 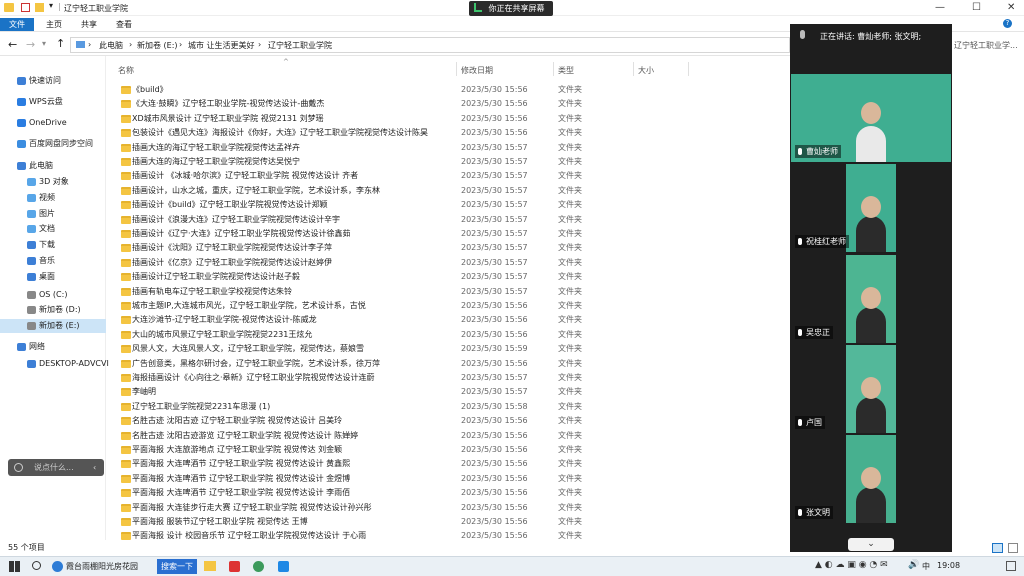 What do you see at coordinates (258, 566) in the screenshot?
I see `edge-icon` at bounding box center [258, 566].